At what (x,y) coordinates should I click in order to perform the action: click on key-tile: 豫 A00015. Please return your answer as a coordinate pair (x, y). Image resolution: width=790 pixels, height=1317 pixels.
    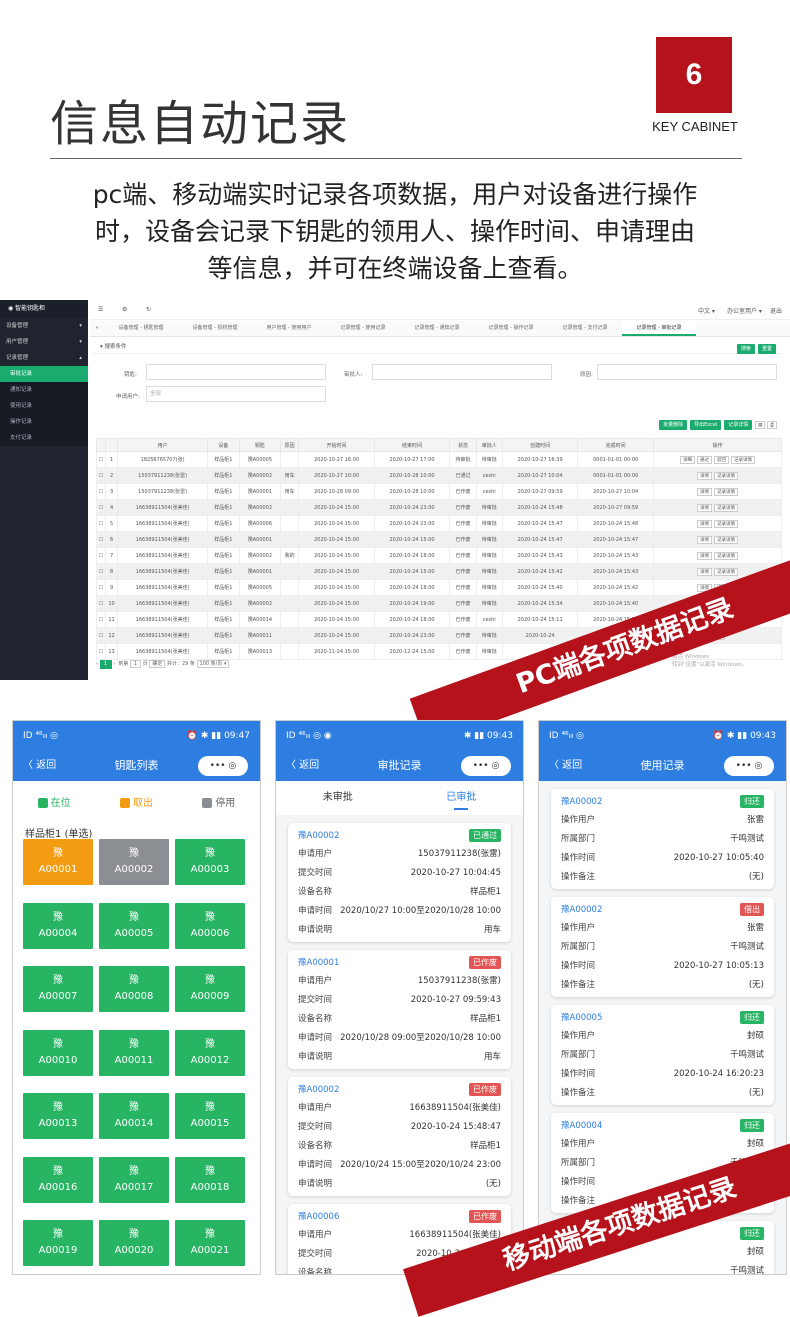
    Looking at the image, I should click on (210, 1116).